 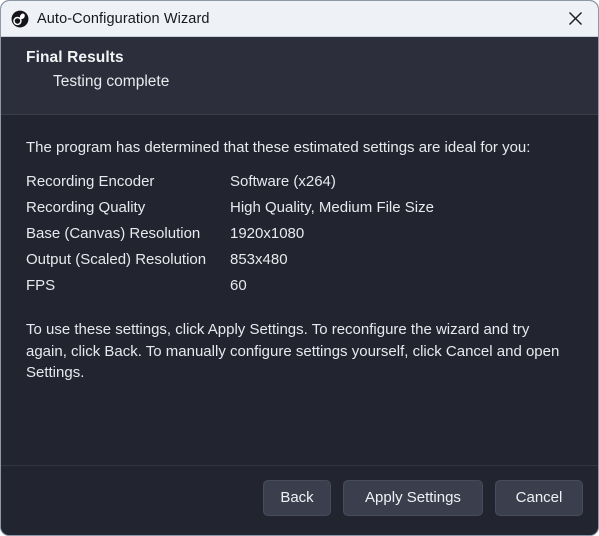 I want to click on wizard-header: Final Results Testing complete, so click(x=299, y=76).